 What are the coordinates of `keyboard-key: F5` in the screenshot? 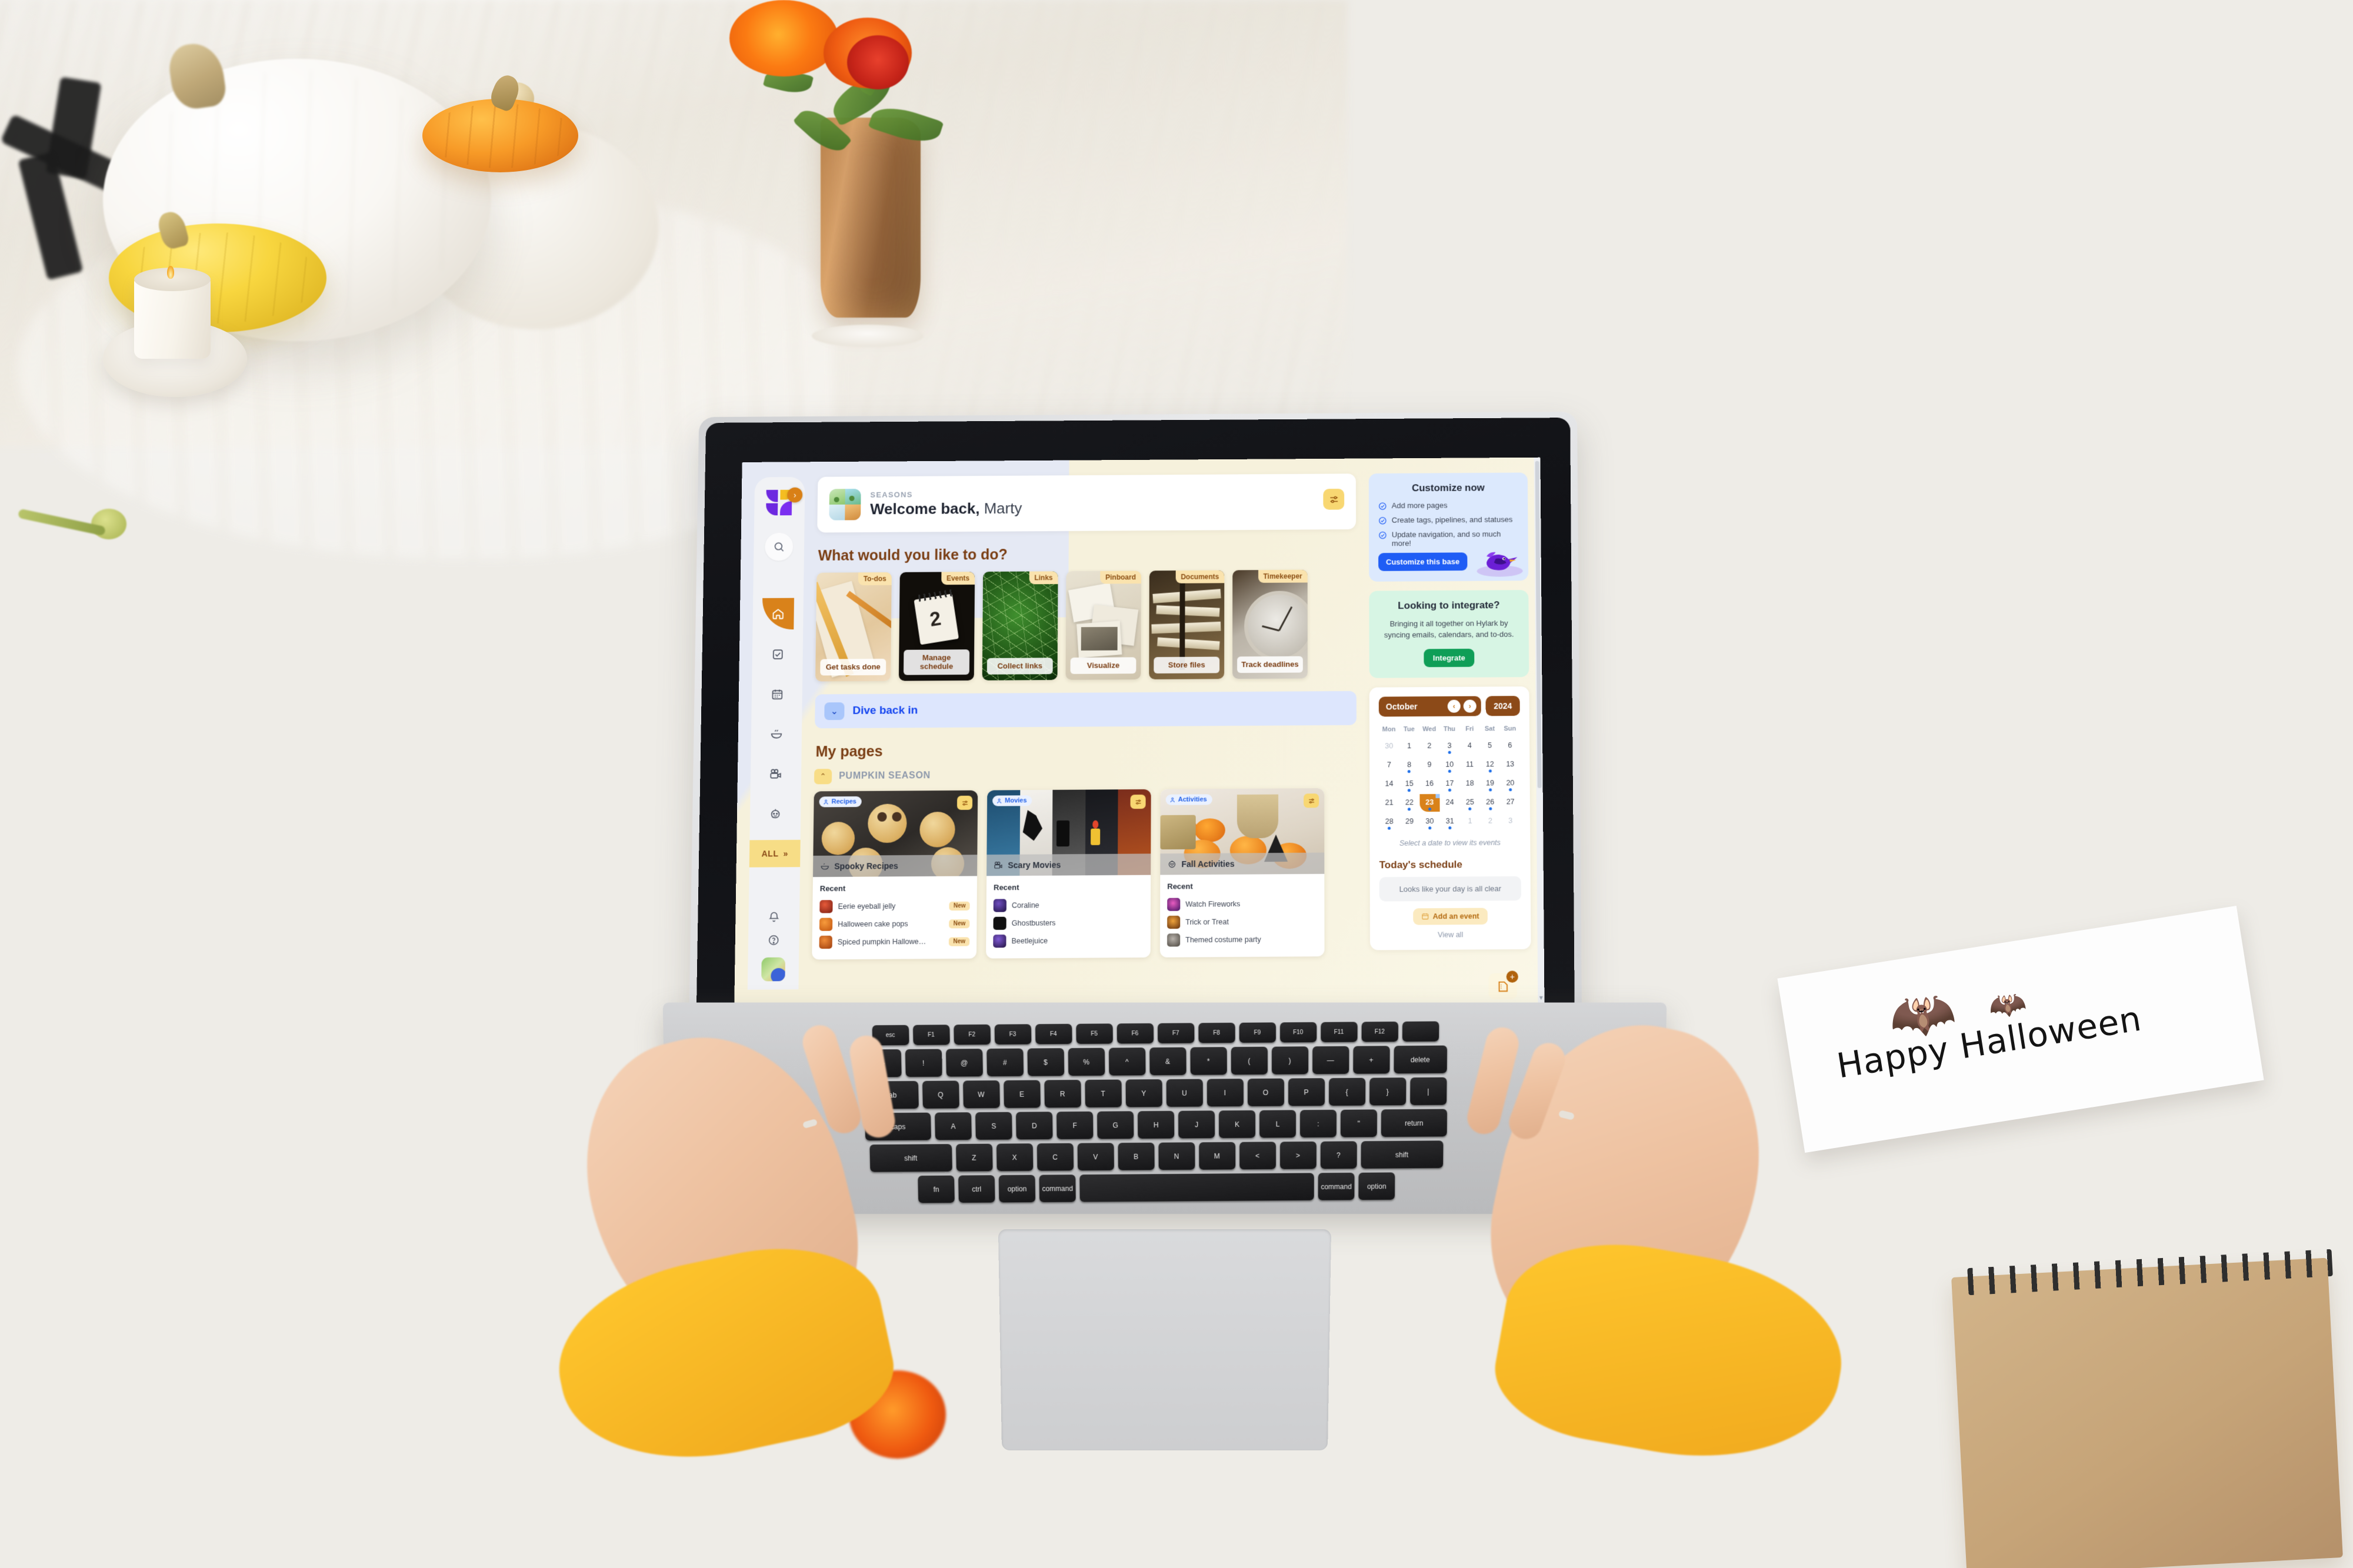 It's located at (1094, 1033).